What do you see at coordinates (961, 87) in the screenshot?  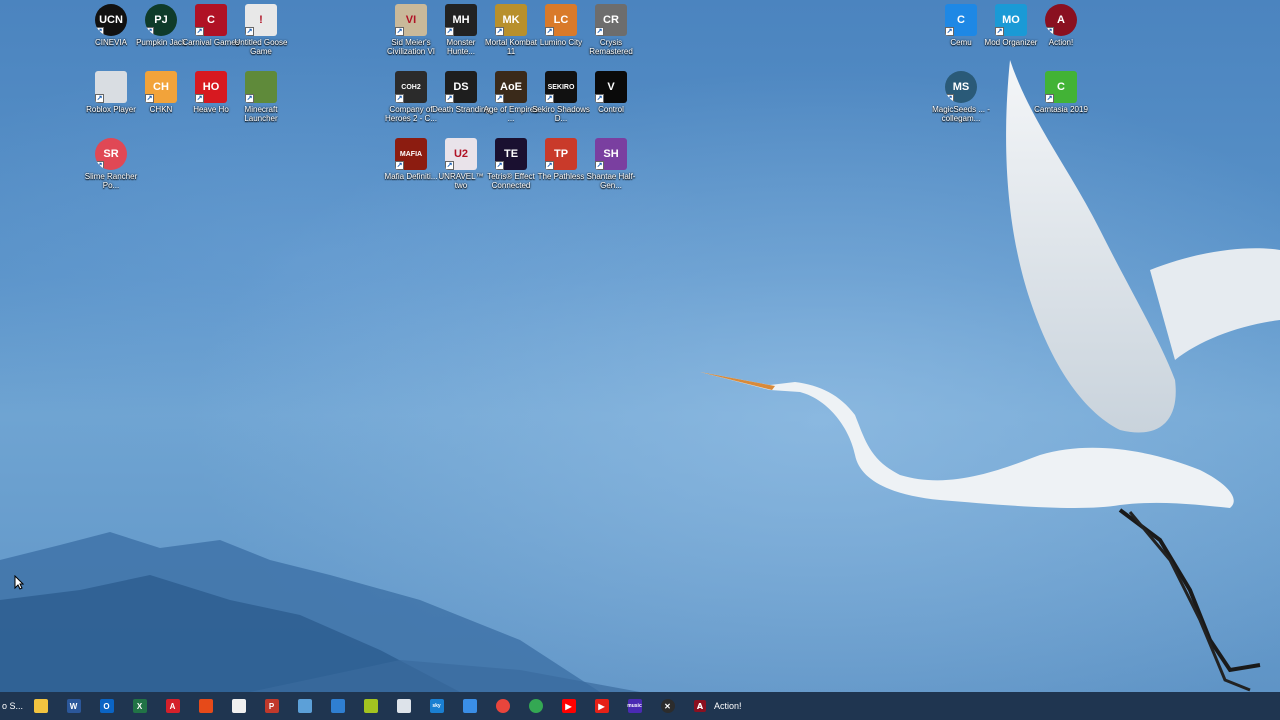 I see `icon-glyph: MS` at bounding box center [961, 87].